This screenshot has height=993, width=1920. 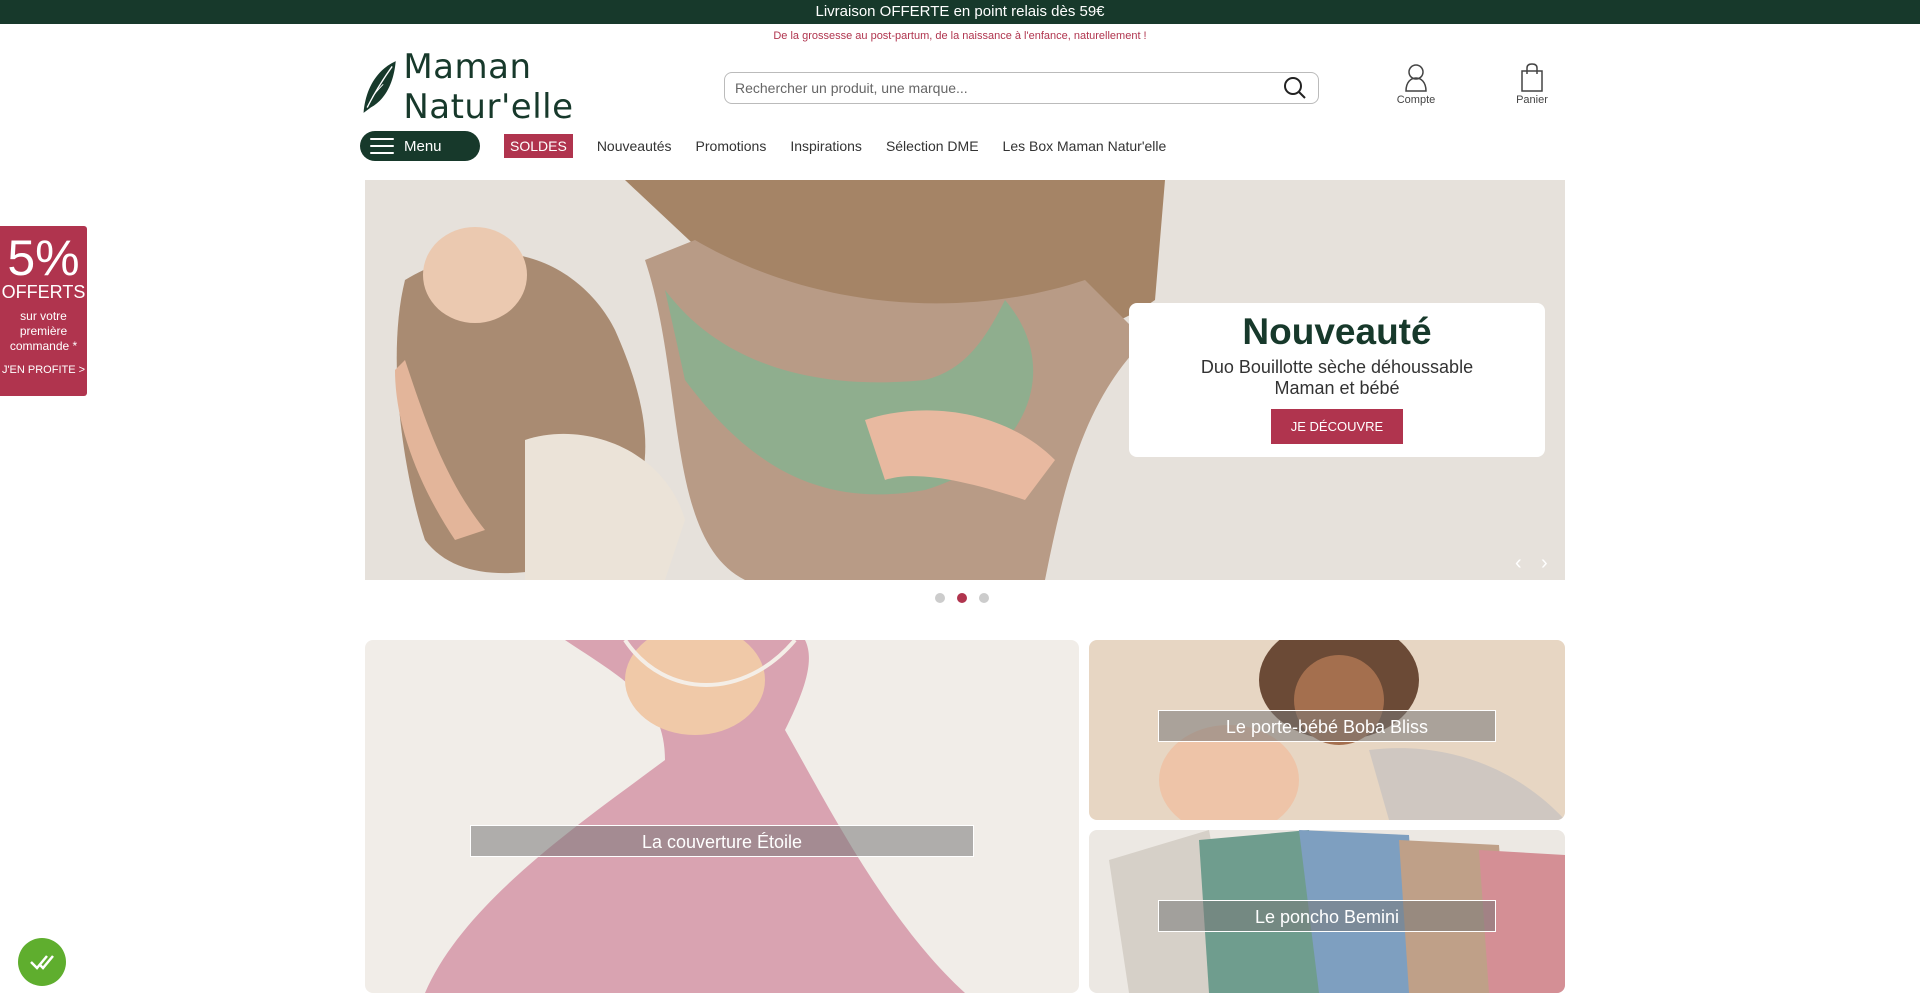 I want to click on cart-label: Panier, so click(x=1532, y=100).